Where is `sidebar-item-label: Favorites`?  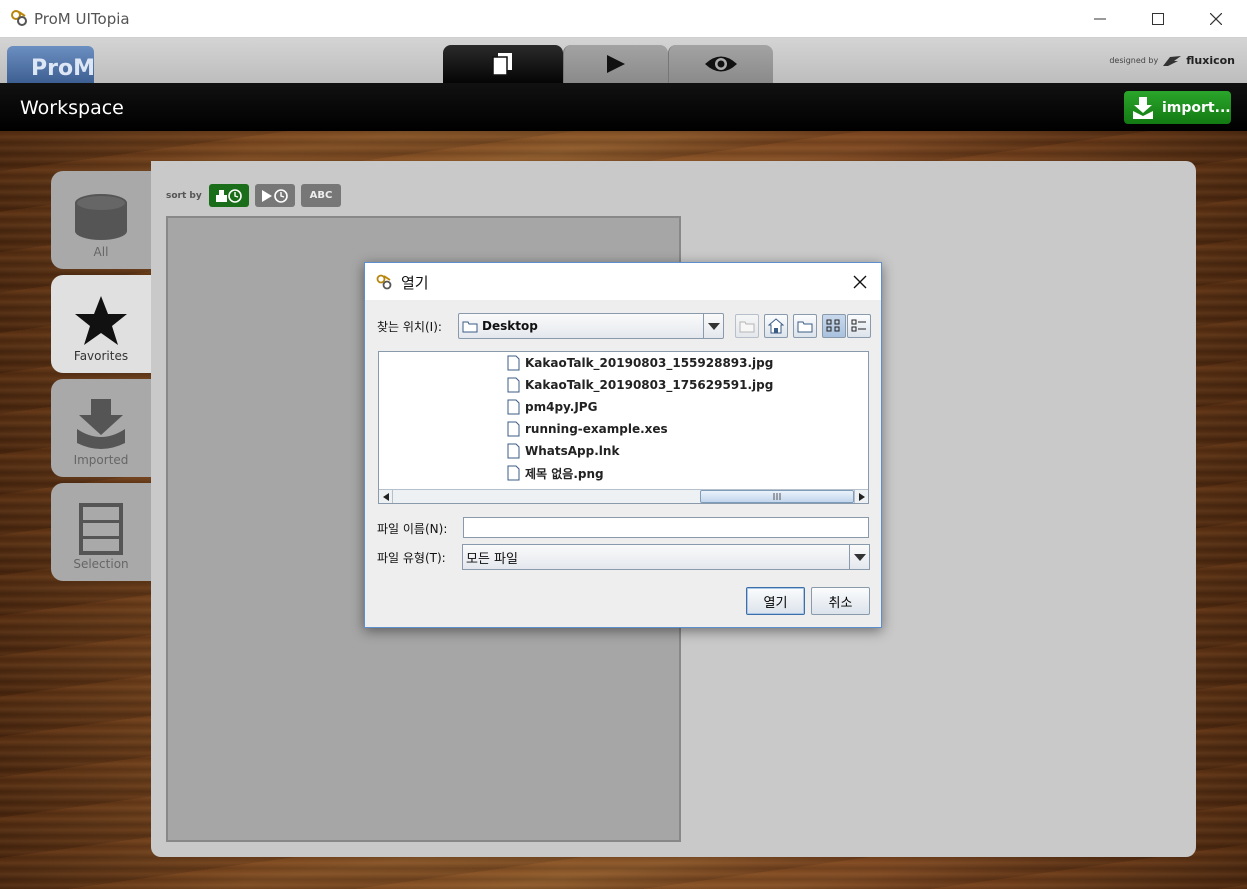
sidebar-item-label: Favorites is located at coordinates (101, 356).